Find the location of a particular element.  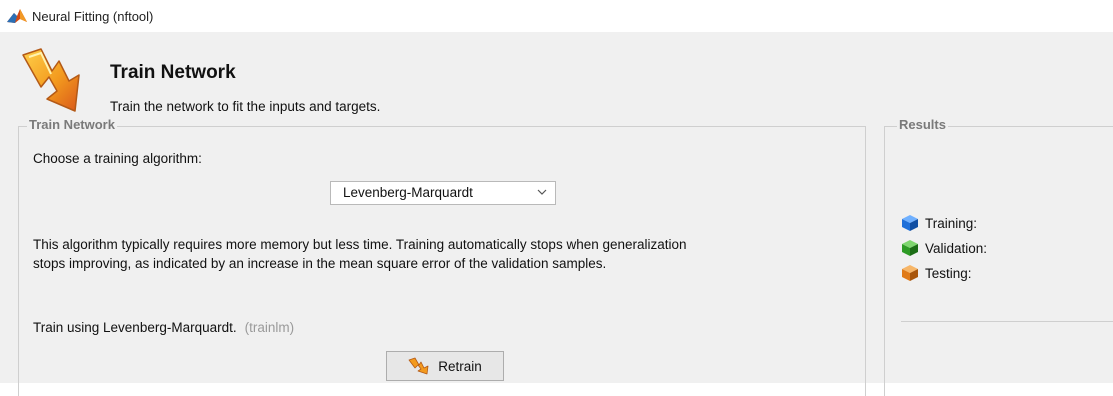

result-row-training: Training: is located at coordinates (939, 223).